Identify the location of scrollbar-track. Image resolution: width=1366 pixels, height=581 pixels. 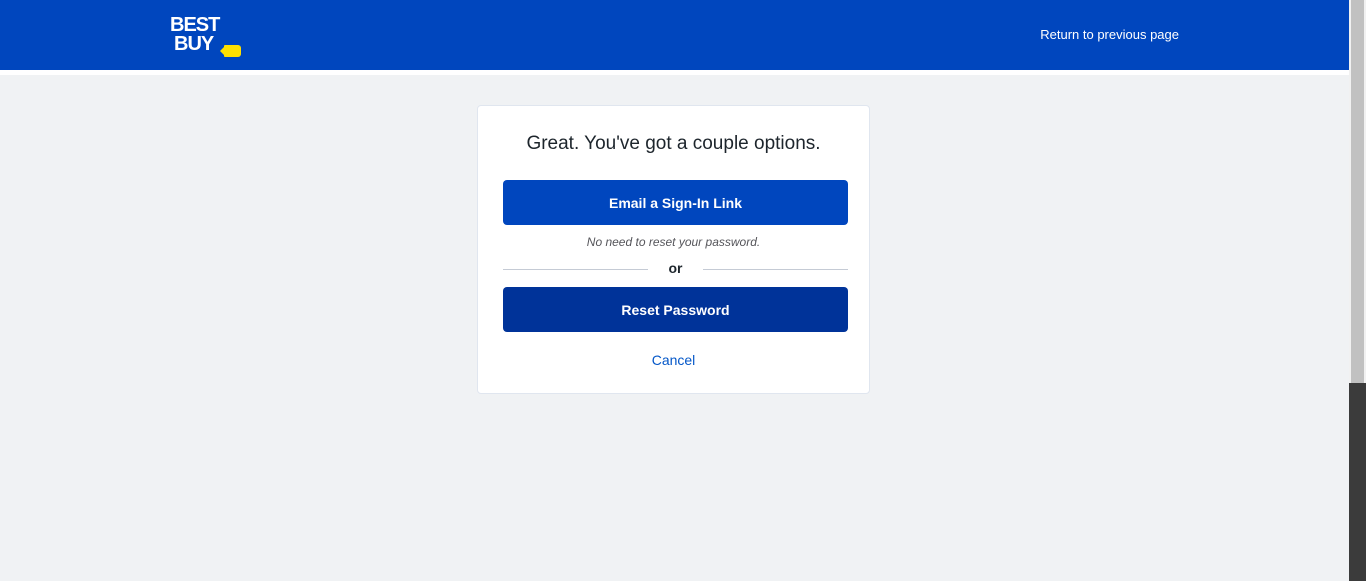
(1357, 482).